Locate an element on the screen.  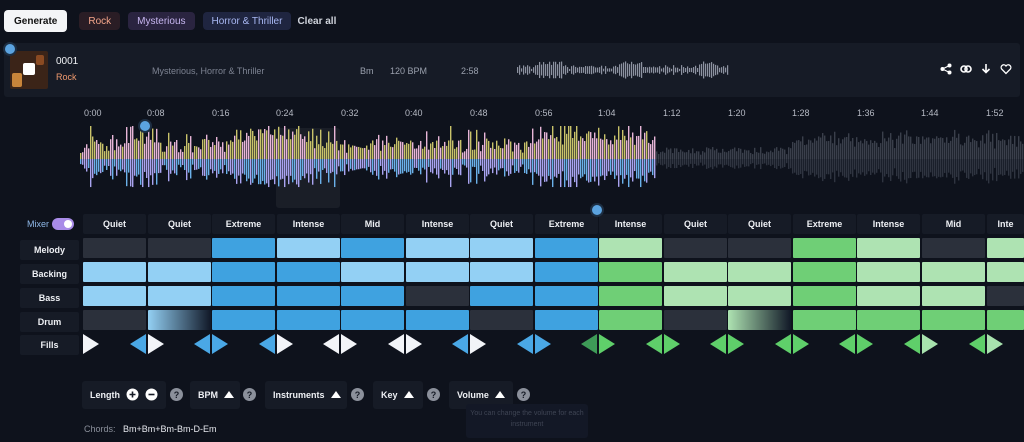
download-icon is located at coordinates (986, 69).